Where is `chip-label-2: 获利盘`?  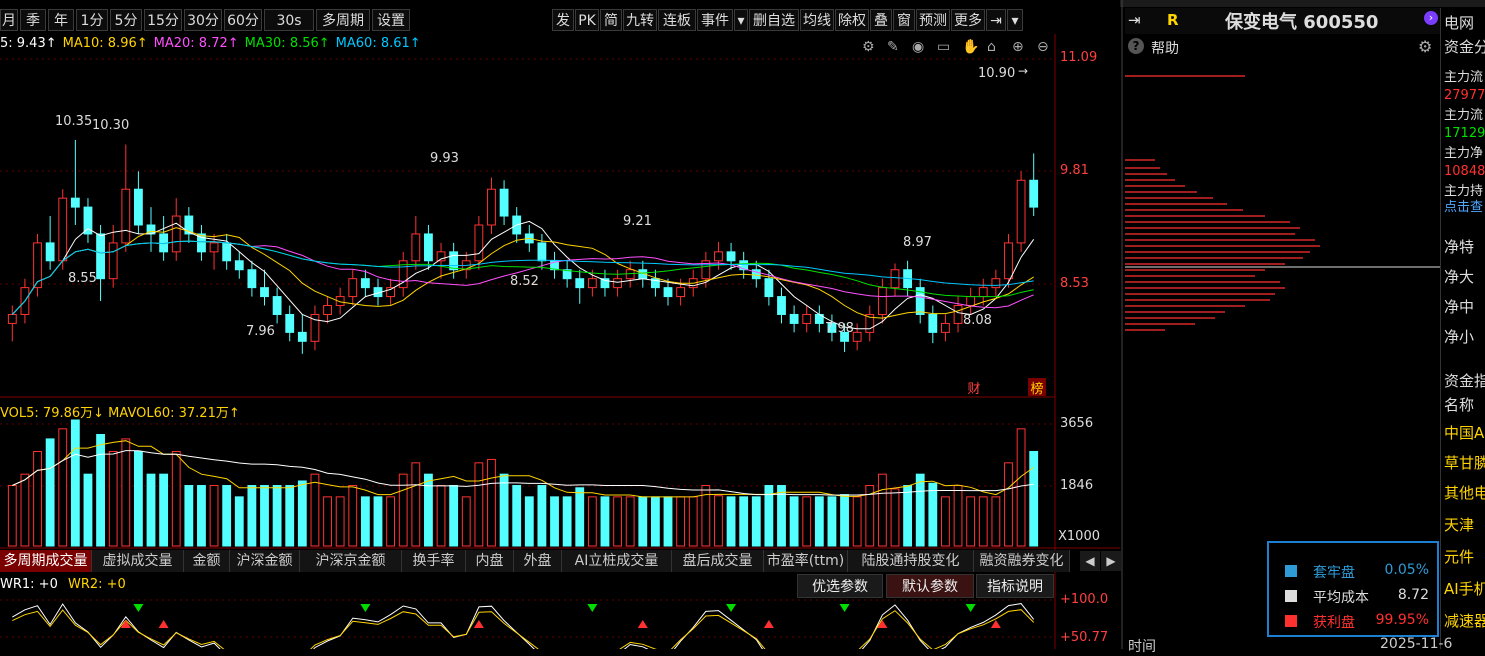
chip-label-2: 获利盘 is located at coordinates (1334, 623).